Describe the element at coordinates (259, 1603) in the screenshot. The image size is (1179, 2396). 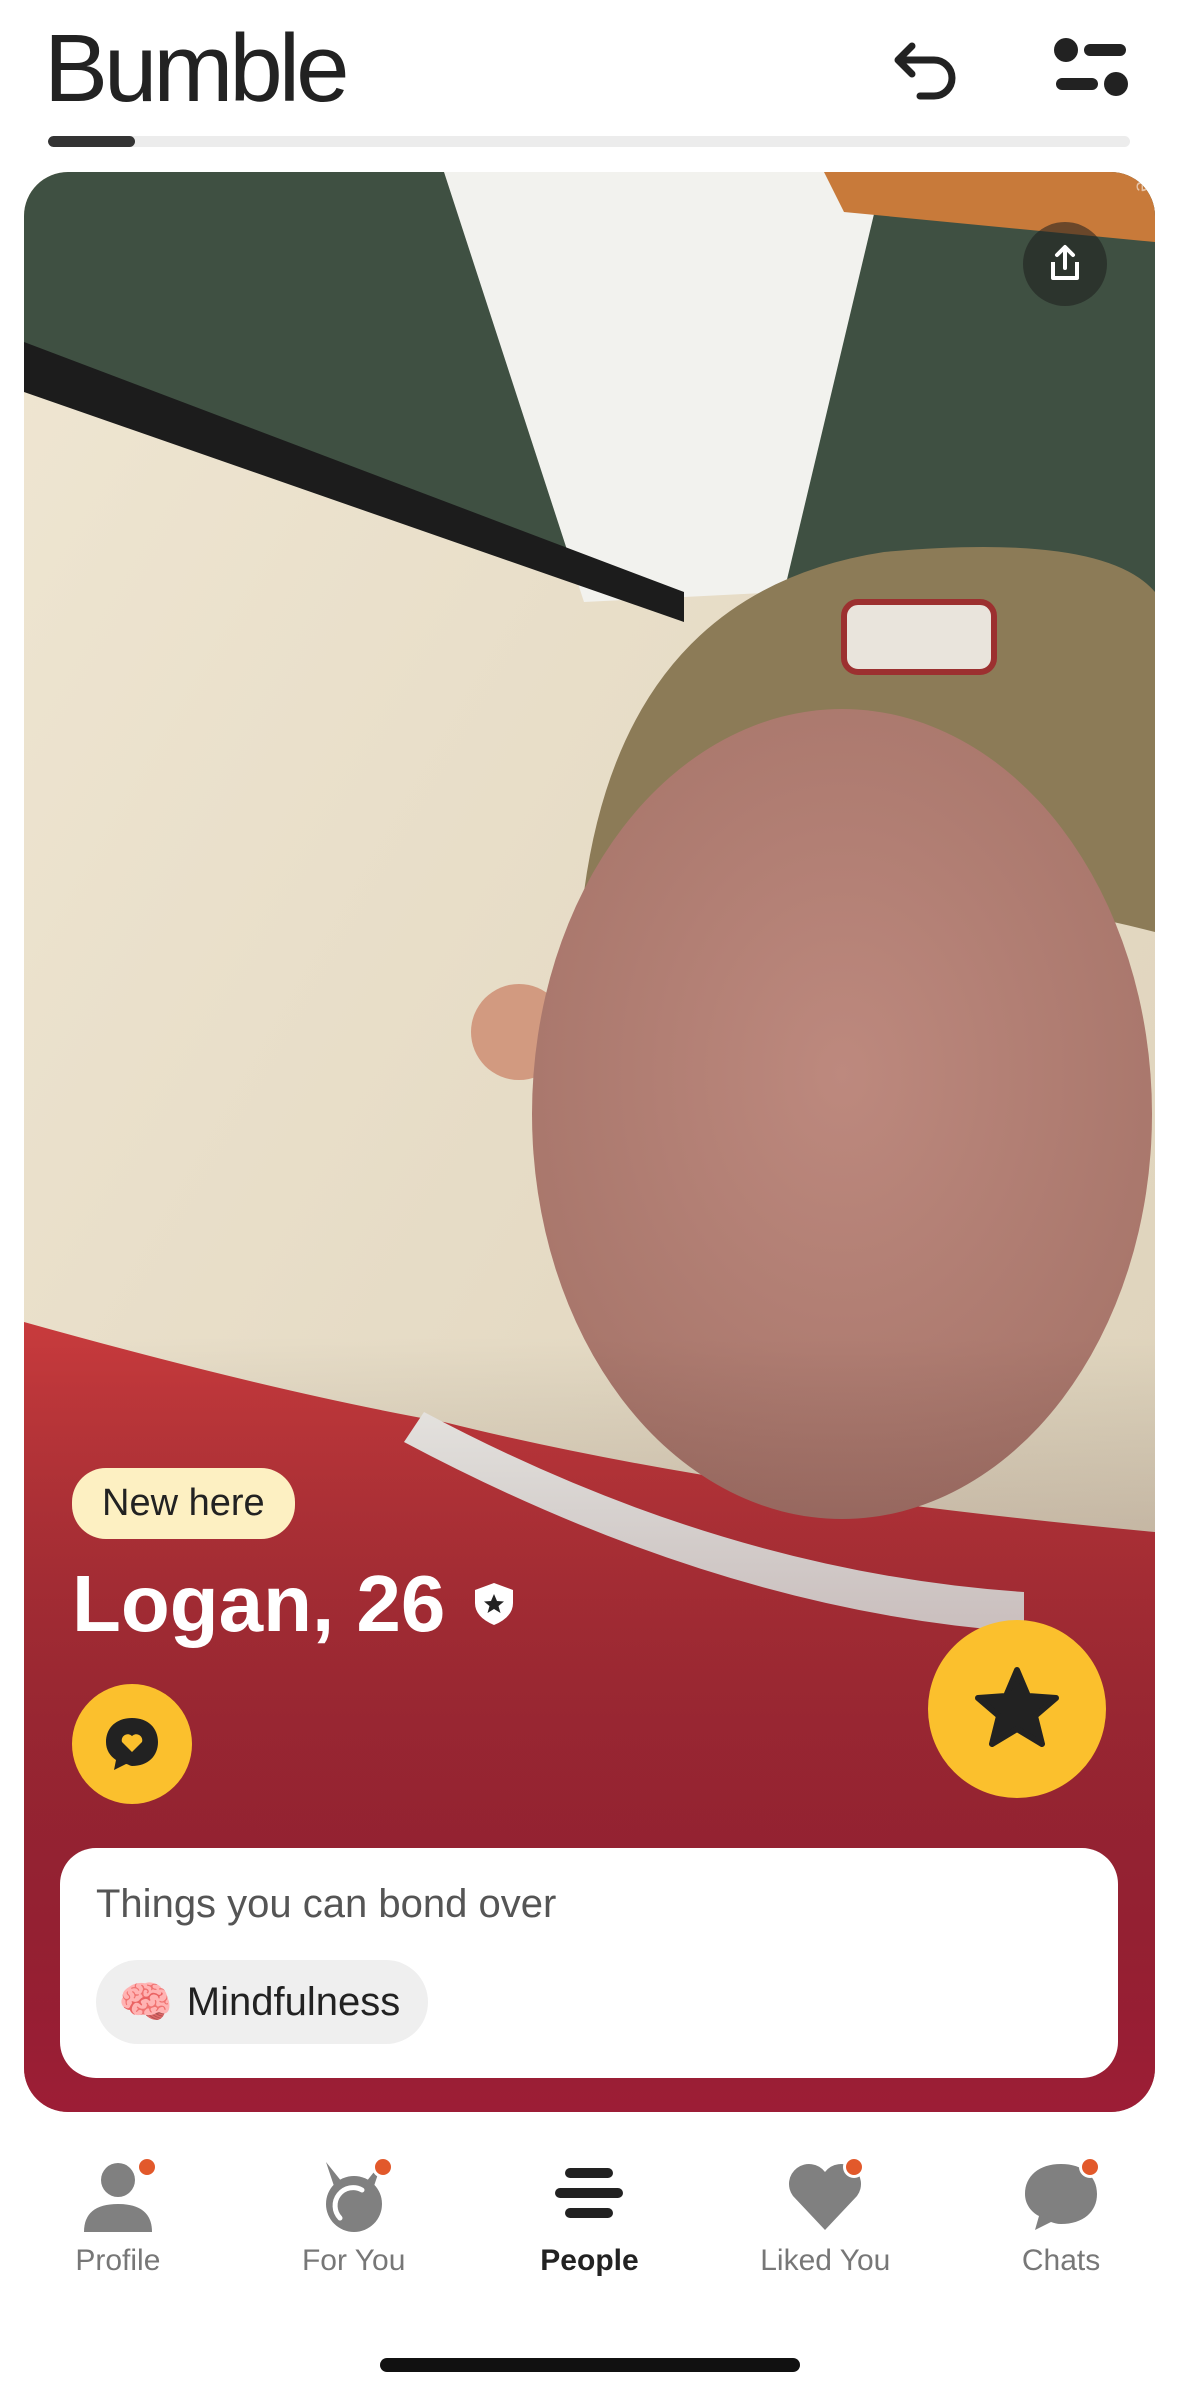
I see `profile-name-age: Logan, 26` at that location.